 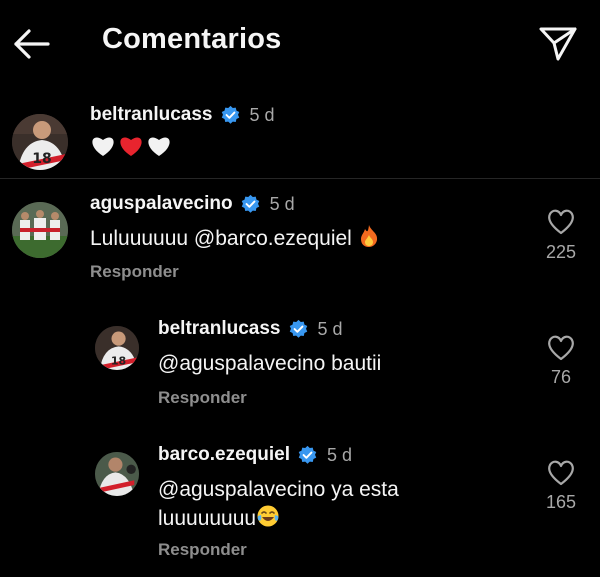 I want to click on paper-plane-icon, so click(x=558, y=44).